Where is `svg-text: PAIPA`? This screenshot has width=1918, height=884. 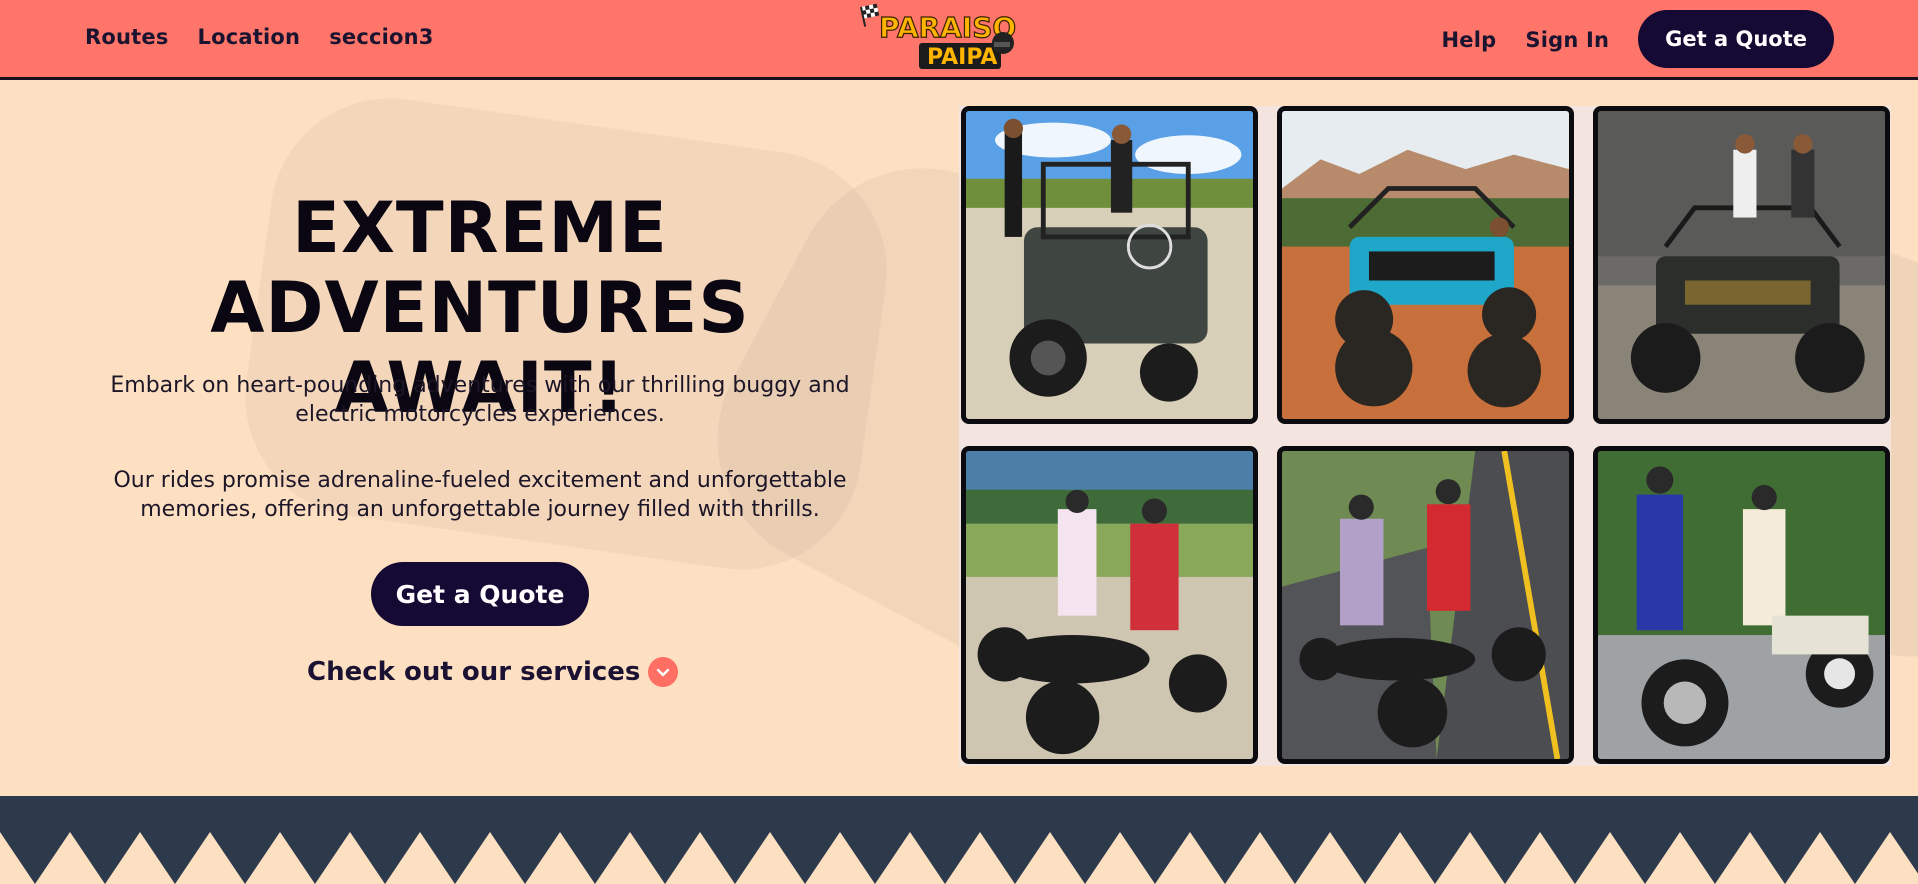
svg-text: PAIPA is located at coordinates (962, 57).